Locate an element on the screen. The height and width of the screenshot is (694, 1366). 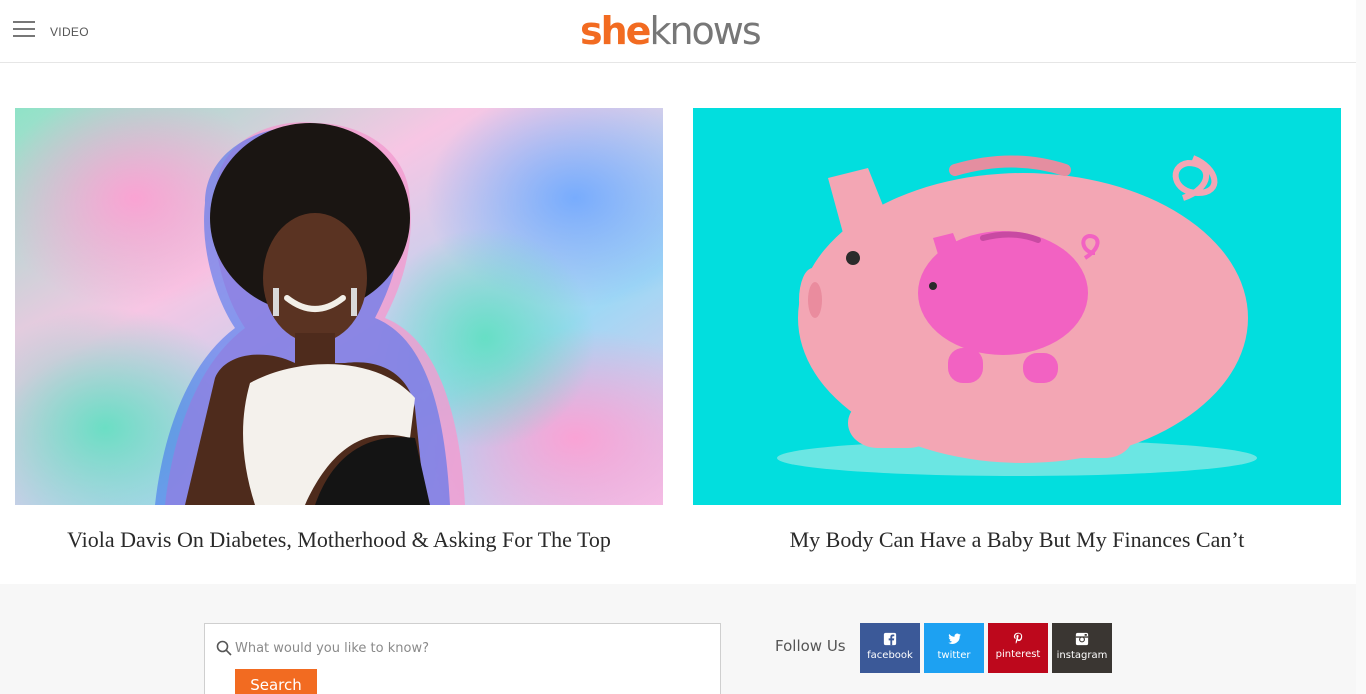
pinterest-button: pinterest is located at coordinates (1018, 648).